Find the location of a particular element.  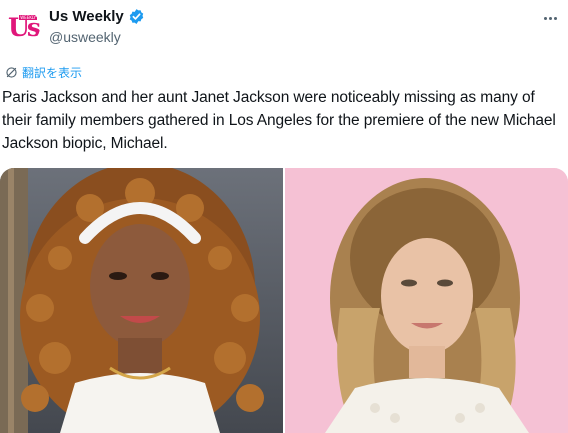

translate-link: 翻訳を表示 is located at coordinates (43, 72).